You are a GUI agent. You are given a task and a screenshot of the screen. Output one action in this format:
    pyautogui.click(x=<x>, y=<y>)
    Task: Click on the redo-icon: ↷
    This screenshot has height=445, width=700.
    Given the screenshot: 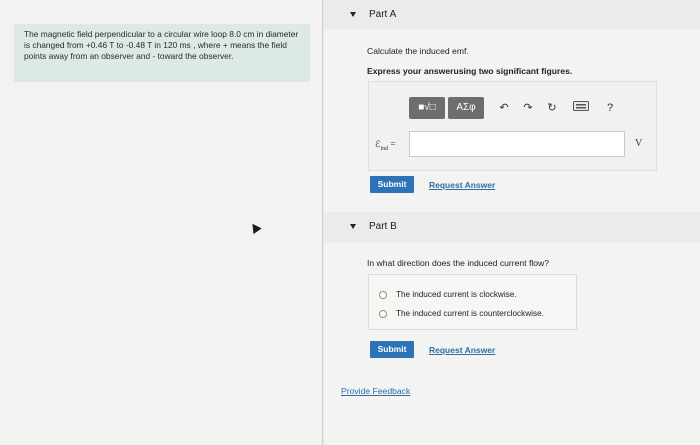 What is the action you would take?
    pyautogui.click(x=528, y=108)
    